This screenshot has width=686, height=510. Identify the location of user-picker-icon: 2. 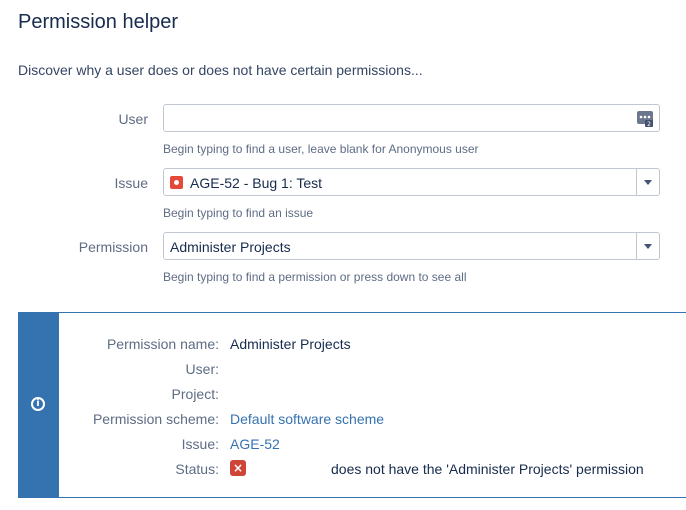
(645, 121).